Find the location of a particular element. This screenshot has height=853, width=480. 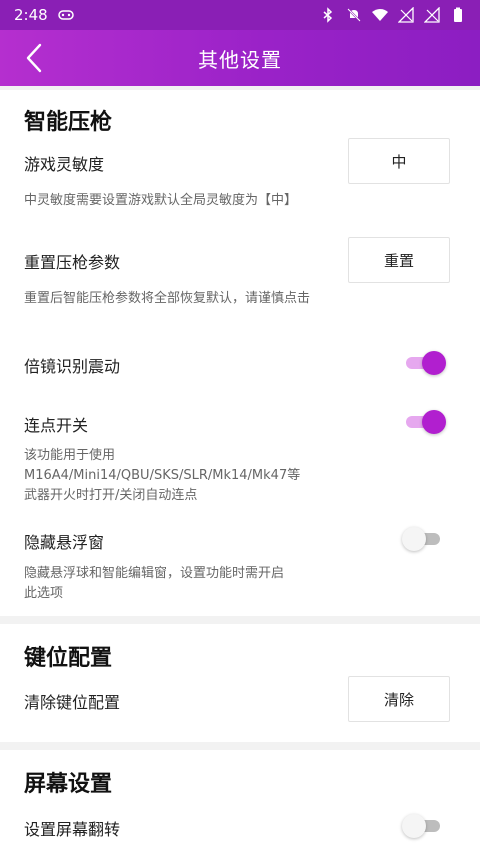

reset-params-description: 重置后智能压枪参数将全部恢复默认，请谨慎点击 is located at coordinates (167, 298).